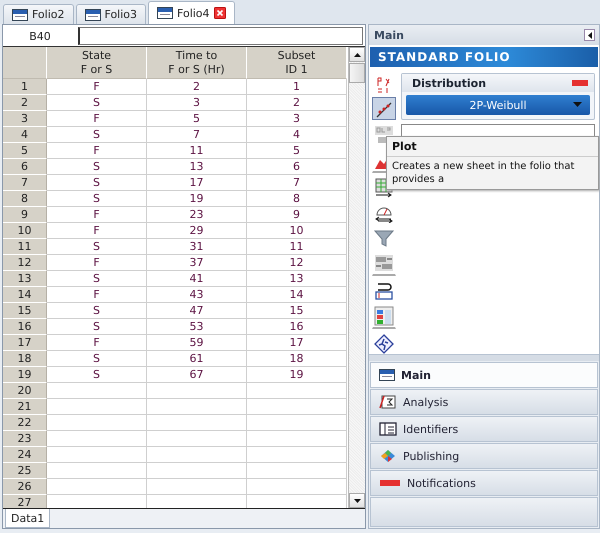  I want to click on row-number: 19, so click(25, 375).